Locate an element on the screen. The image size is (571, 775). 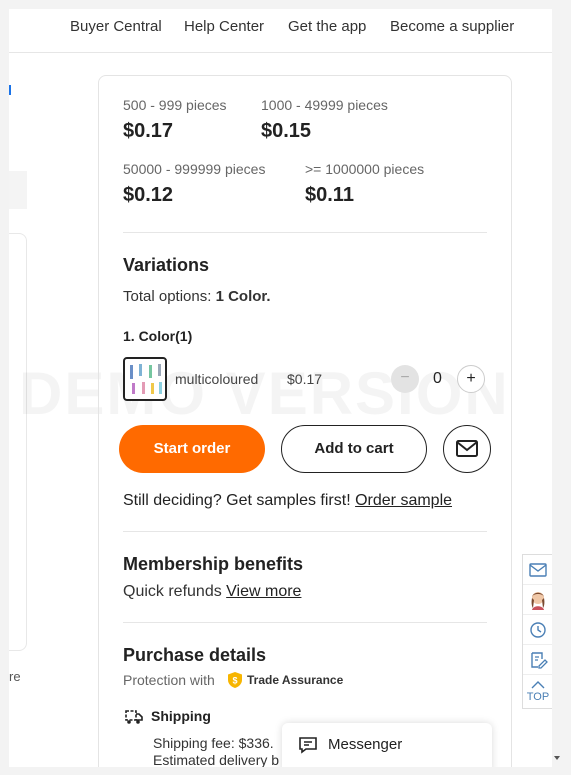
shipping-truck-icon is located at coordinates (134, 717).